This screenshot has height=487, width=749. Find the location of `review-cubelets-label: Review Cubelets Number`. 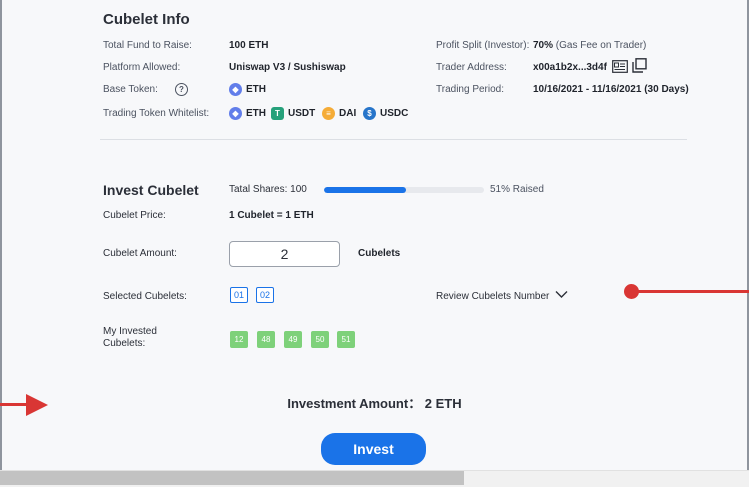

review-cubelets-label: Review Cubelets Number is located at coordinates (492, 296).